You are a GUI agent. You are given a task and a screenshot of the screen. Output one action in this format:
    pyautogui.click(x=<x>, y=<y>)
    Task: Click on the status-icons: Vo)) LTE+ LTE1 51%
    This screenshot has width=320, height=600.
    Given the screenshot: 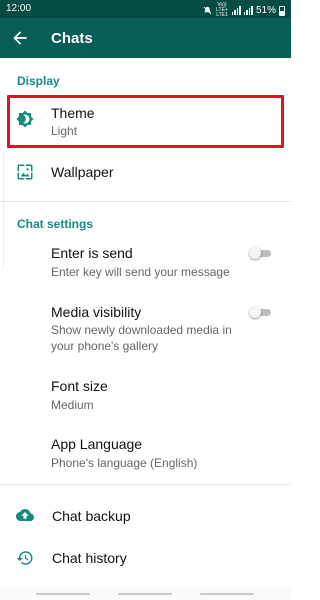 What is the action you would take?
    pyautogui.click(x=244, y=10)
    